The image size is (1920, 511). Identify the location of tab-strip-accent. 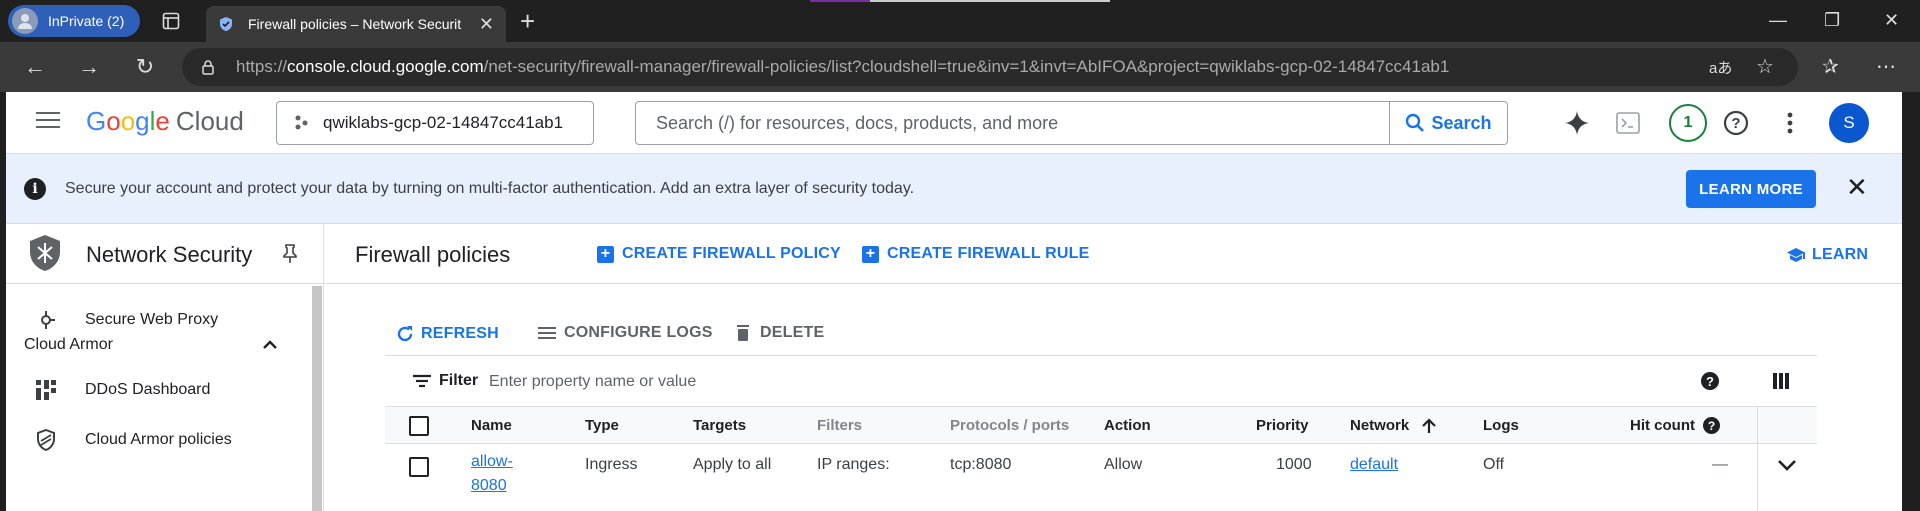
(840, 1).